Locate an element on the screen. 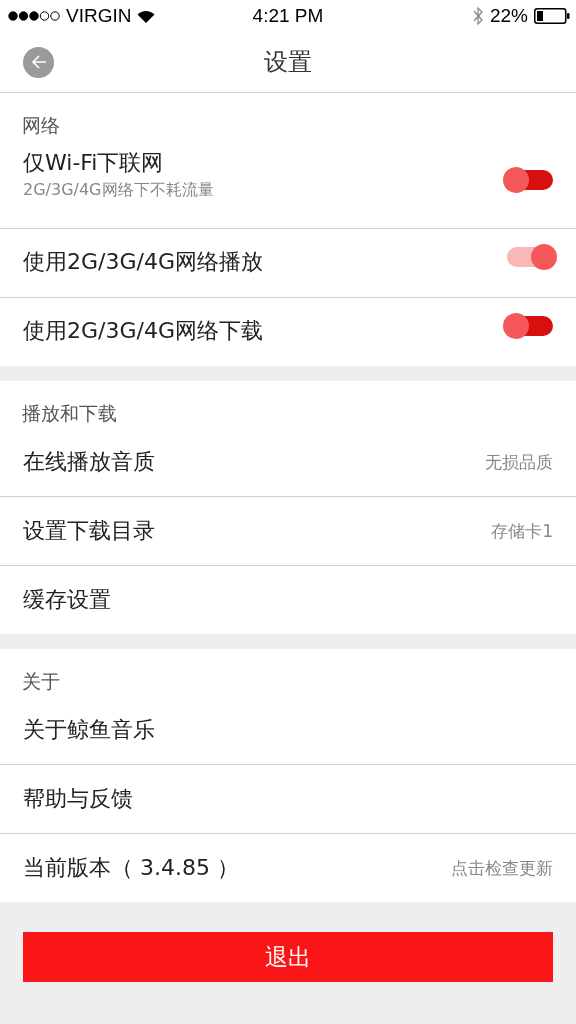 The width and height of the screenshot is (576, 1024). setting-label: 在线播放音质 is located at coordinates (89, 462).